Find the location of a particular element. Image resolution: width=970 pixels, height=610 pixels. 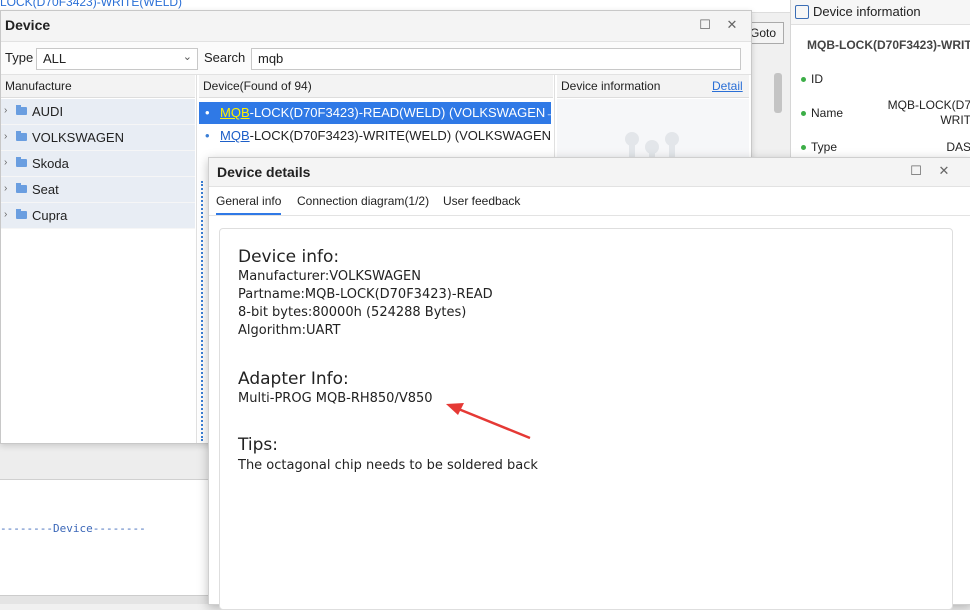

tab-connection-diagram: Connection diagram(1/2) is located at coordinates (363, 201).